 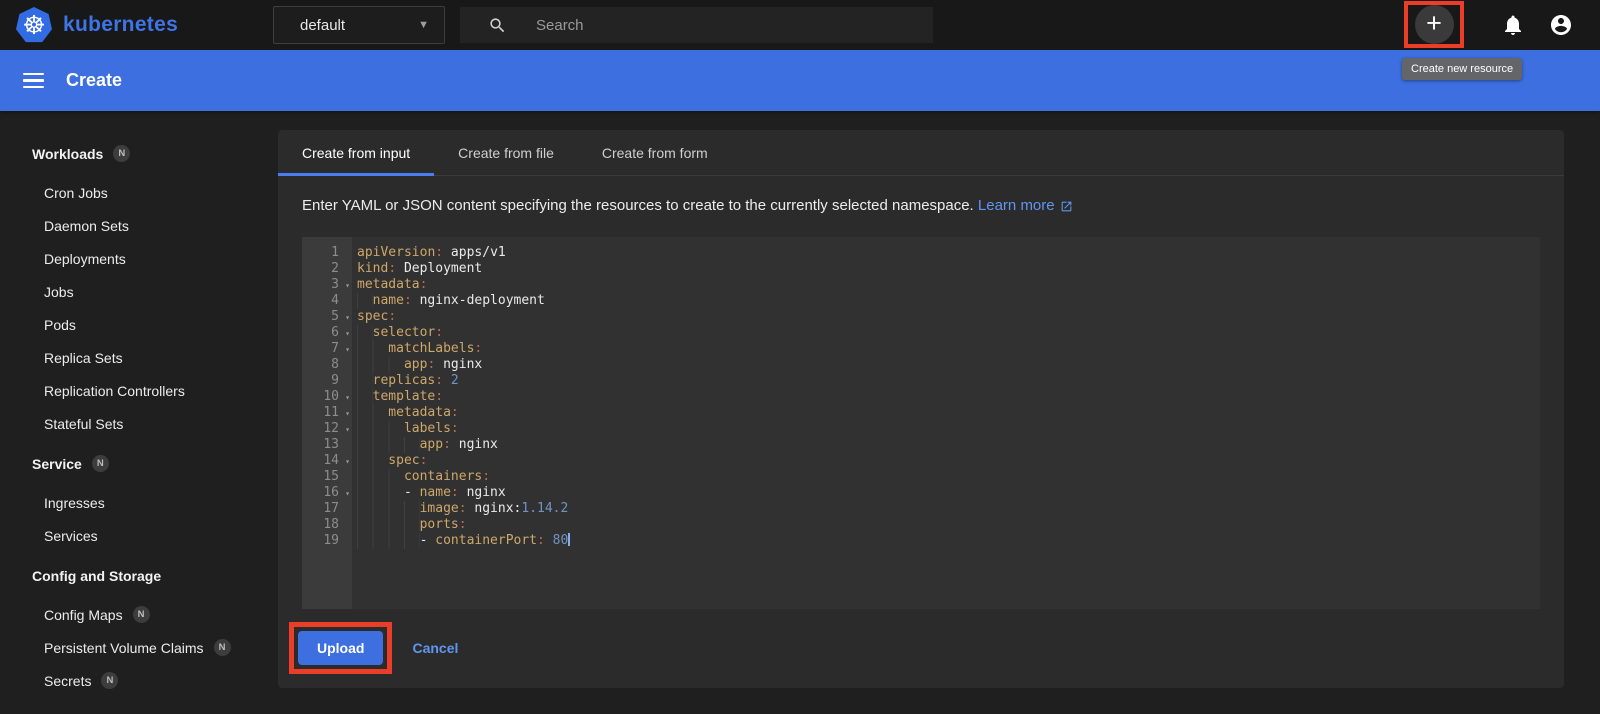 I want to click on code-line: 19 - containerPort: 80, so click(x=921, y=541).